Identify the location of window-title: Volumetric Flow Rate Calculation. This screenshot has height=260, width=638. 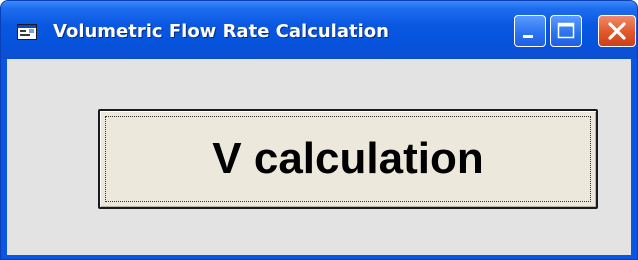
(221, 31).